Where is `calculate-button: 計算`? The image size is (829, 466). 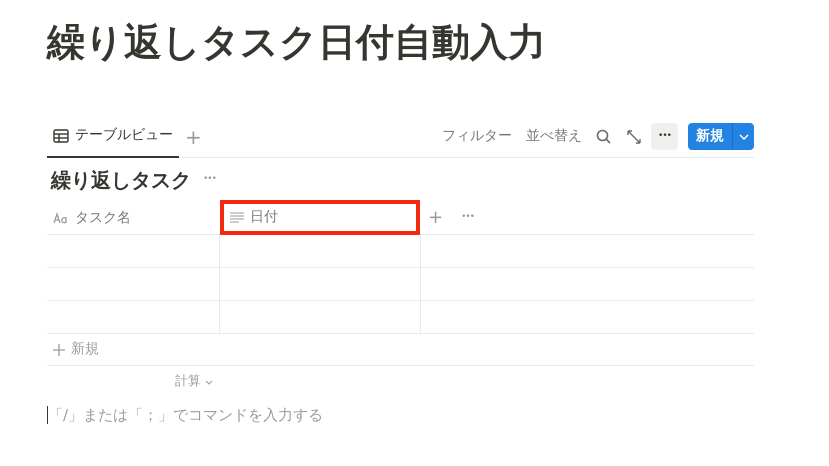 calculate-button: 計算 is located at coordinates (194, 382).